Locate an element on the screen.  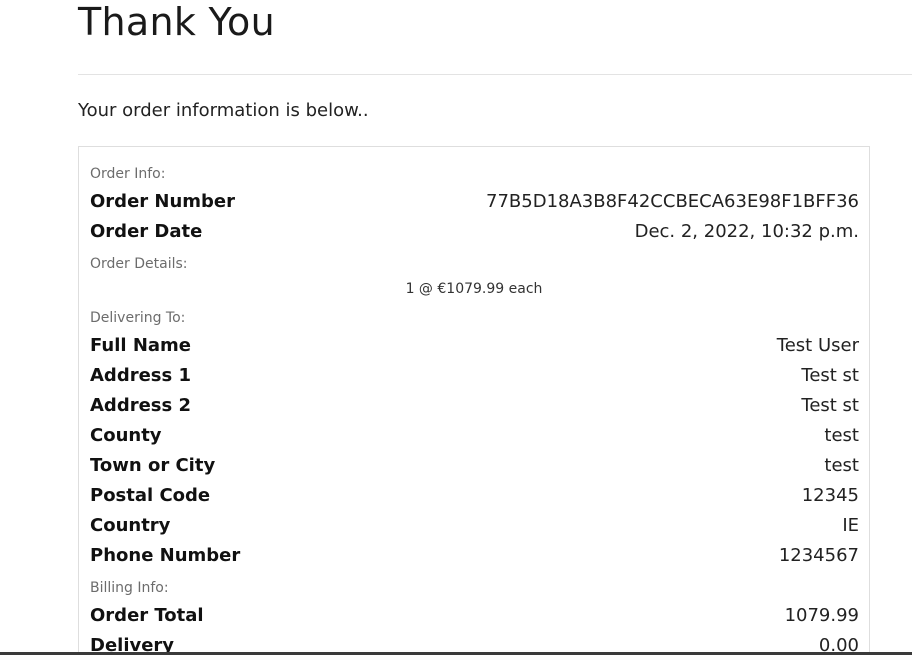
postal-code-key: Postal Code is located at coordinates (150, 495).